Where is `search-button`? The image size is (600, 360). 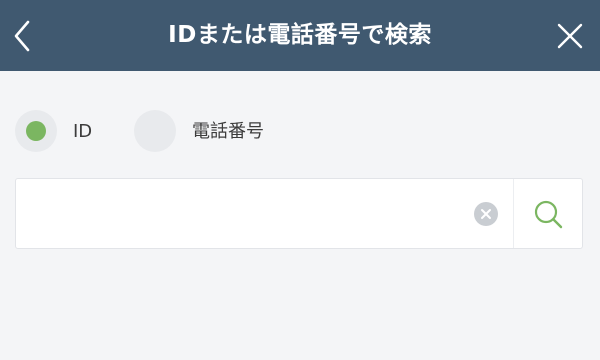
search-button is located at coordinates (548, 213).